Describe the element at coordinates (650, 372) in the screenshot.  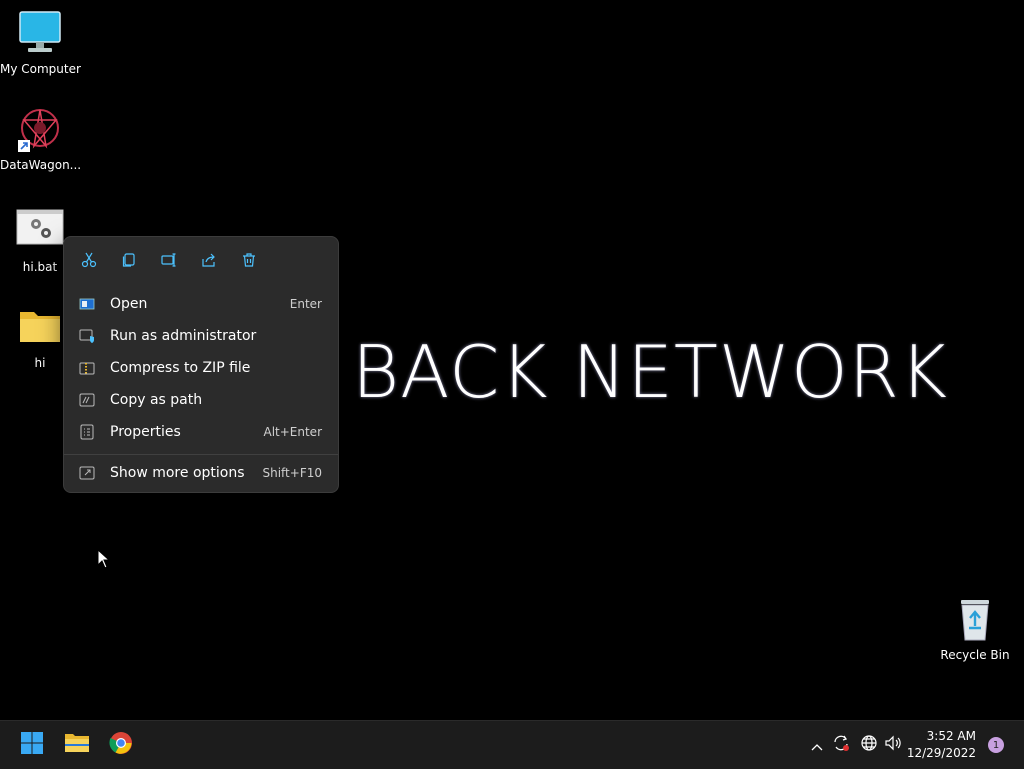
I see `wallpaper-text: BACK NETWORK` at that location.